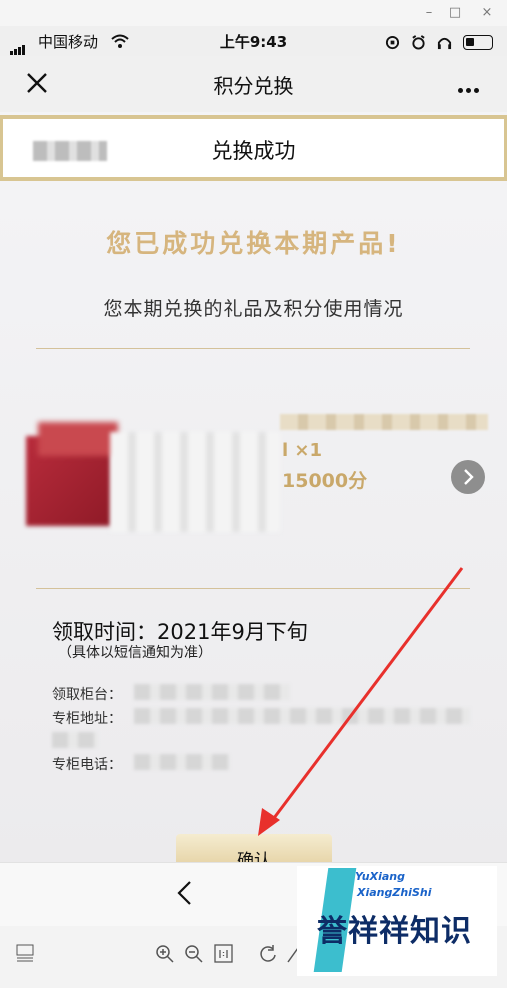  I want to click on pickup-note: （具体以短信通知为准）, so click(135, 653).